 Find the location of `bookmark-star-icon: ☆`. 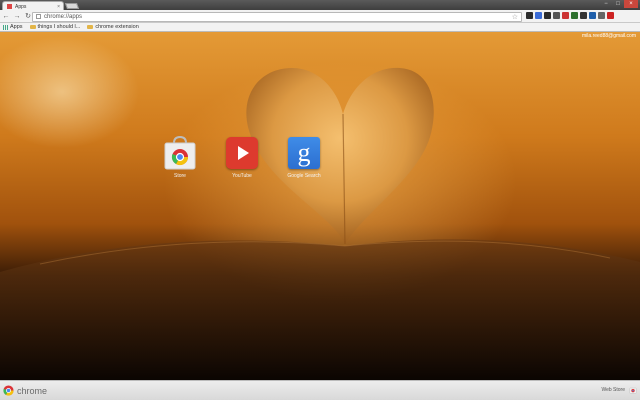

bookmark-star-icon: ☆ is located at coordinates (515, 17).